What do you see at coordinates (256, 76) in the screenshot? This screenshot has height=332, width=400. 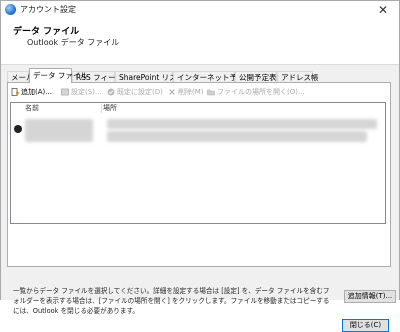 I see `tab-published-calendars: 公開予定表` at bounding box center [256, 76].